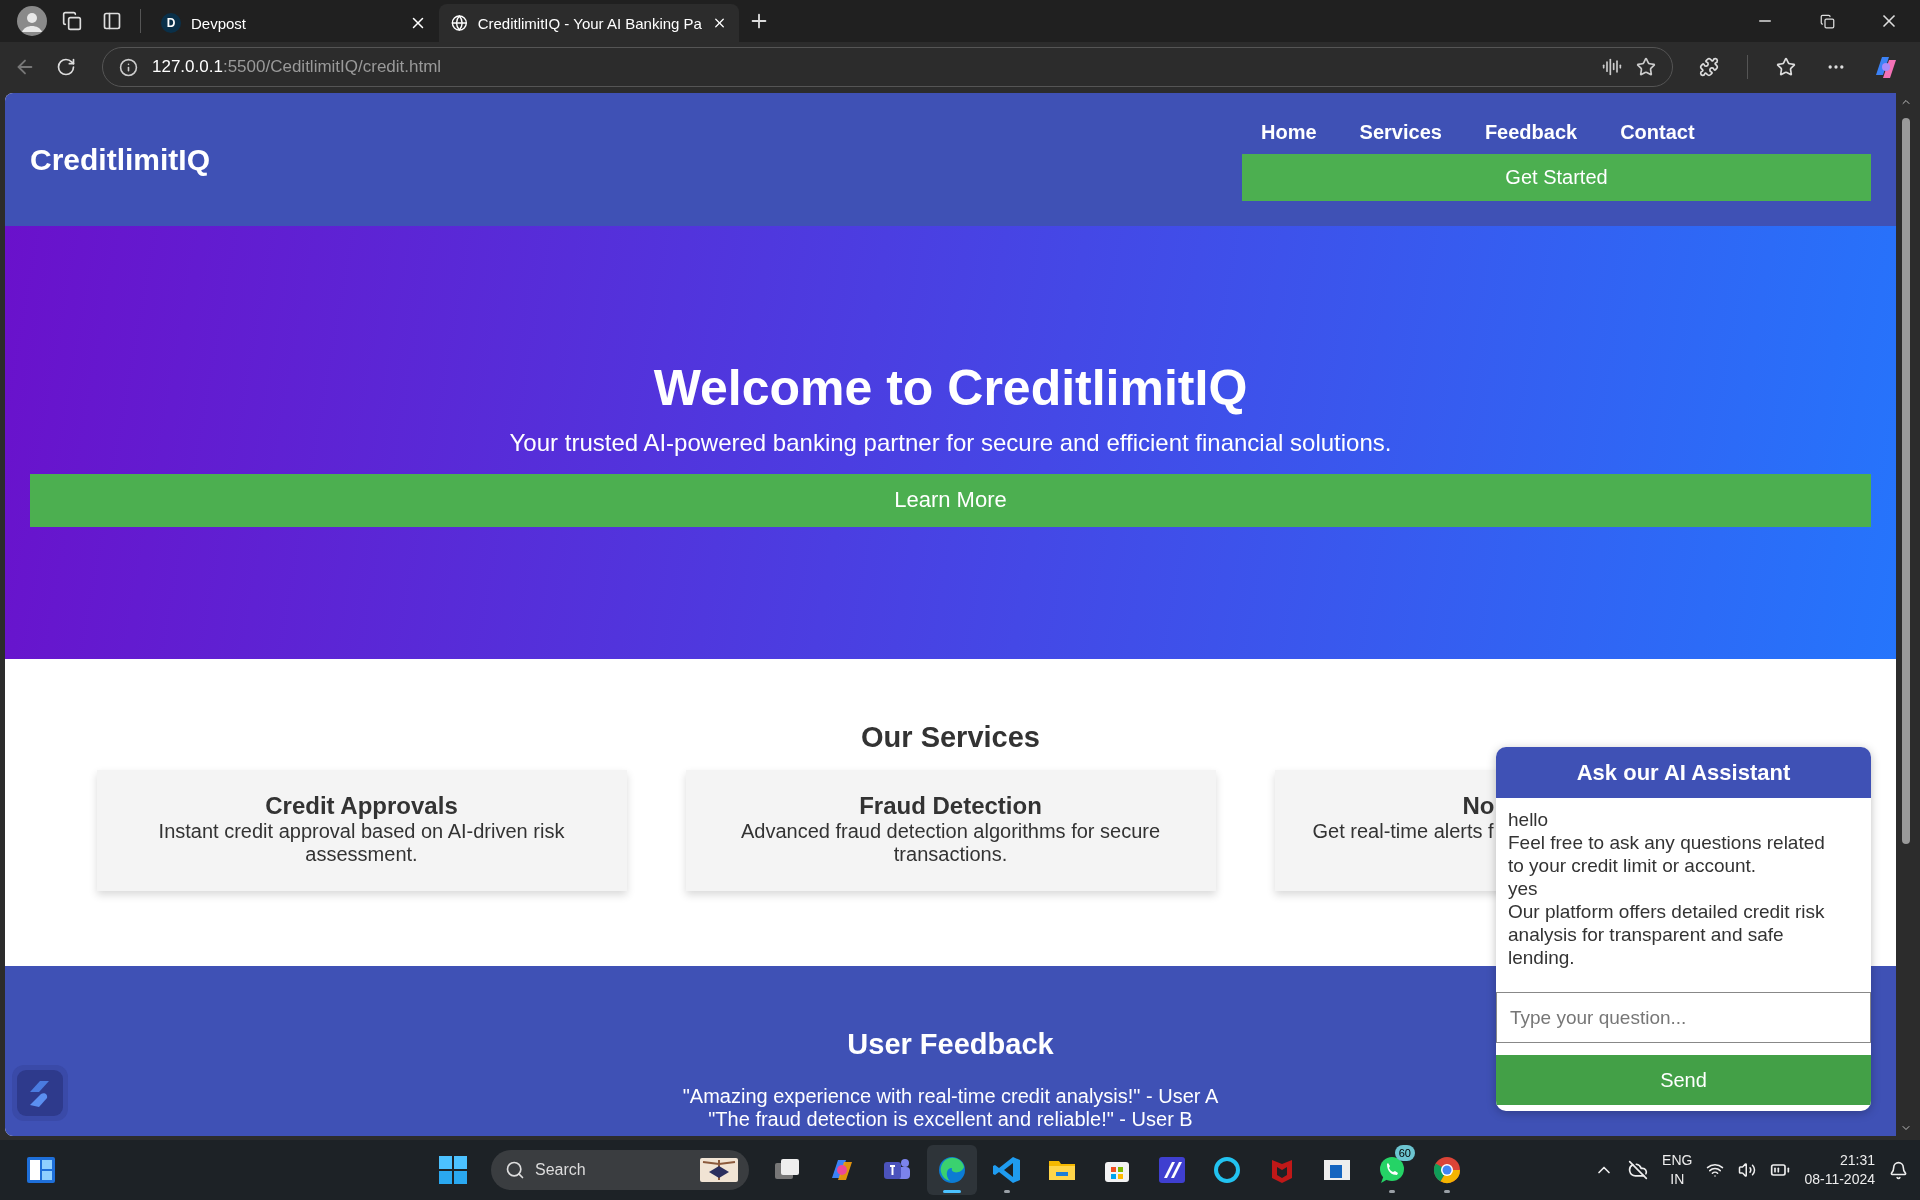 This screenshot has height=1200, width=1920. Describe the element at coordinates (950, 1119) in the screenshot. I see `feedback-quote: "The fraud detection is excellent and reliable!" - User B` at that location.